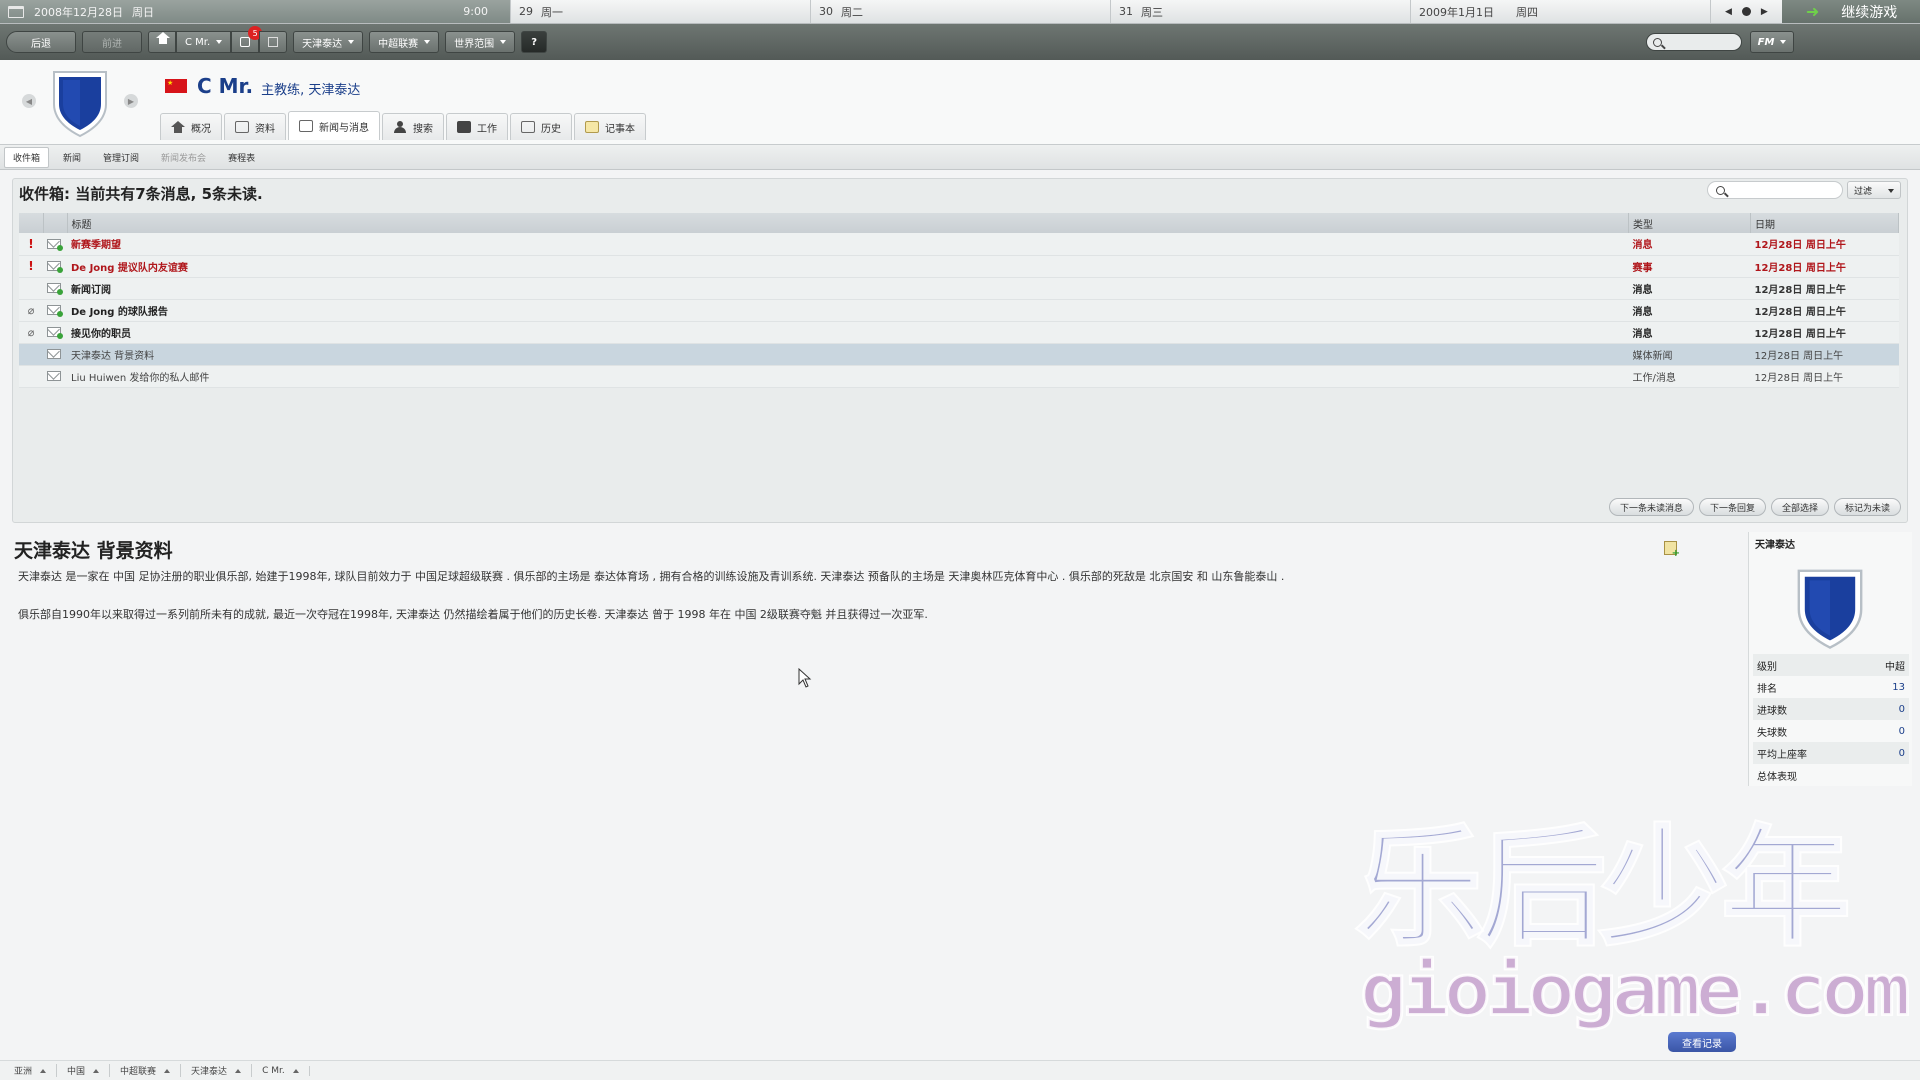 Image resolution: width=1920 pixels, height=1080 pixels. What do you see at coordinates (480, 42) in the screenshot?
I see `world-menu: 世界范围` at bounding box center [480, 42].